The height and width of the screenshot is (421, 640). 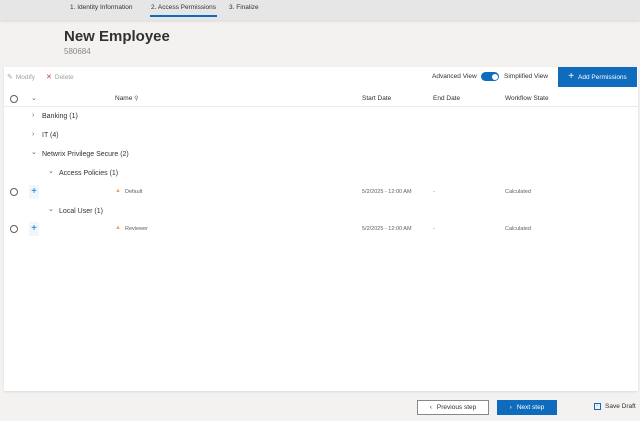 I want to click on header-divider, so click(x=321, y=106).